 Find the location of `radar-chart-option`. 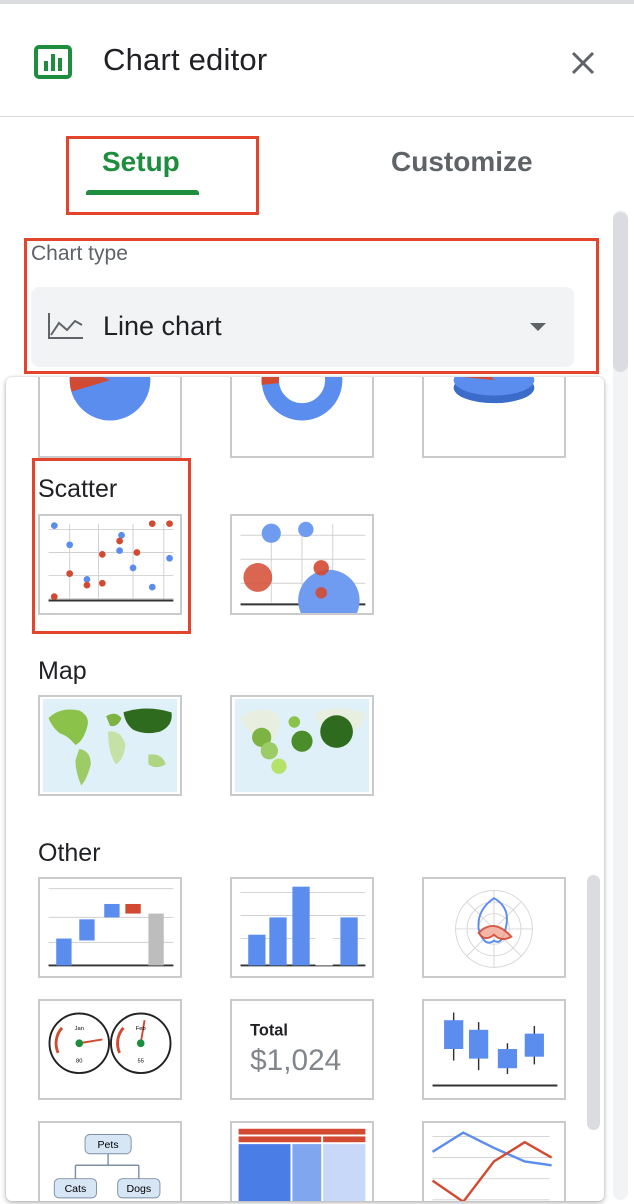

radar-chart-option is located at coordinates (494, 927).